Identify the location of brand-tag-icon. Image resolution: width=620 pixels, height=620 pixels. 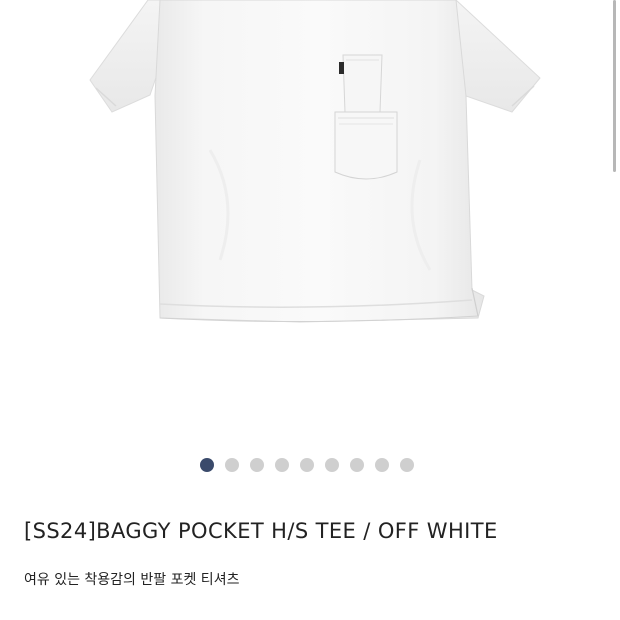
(341, 68).